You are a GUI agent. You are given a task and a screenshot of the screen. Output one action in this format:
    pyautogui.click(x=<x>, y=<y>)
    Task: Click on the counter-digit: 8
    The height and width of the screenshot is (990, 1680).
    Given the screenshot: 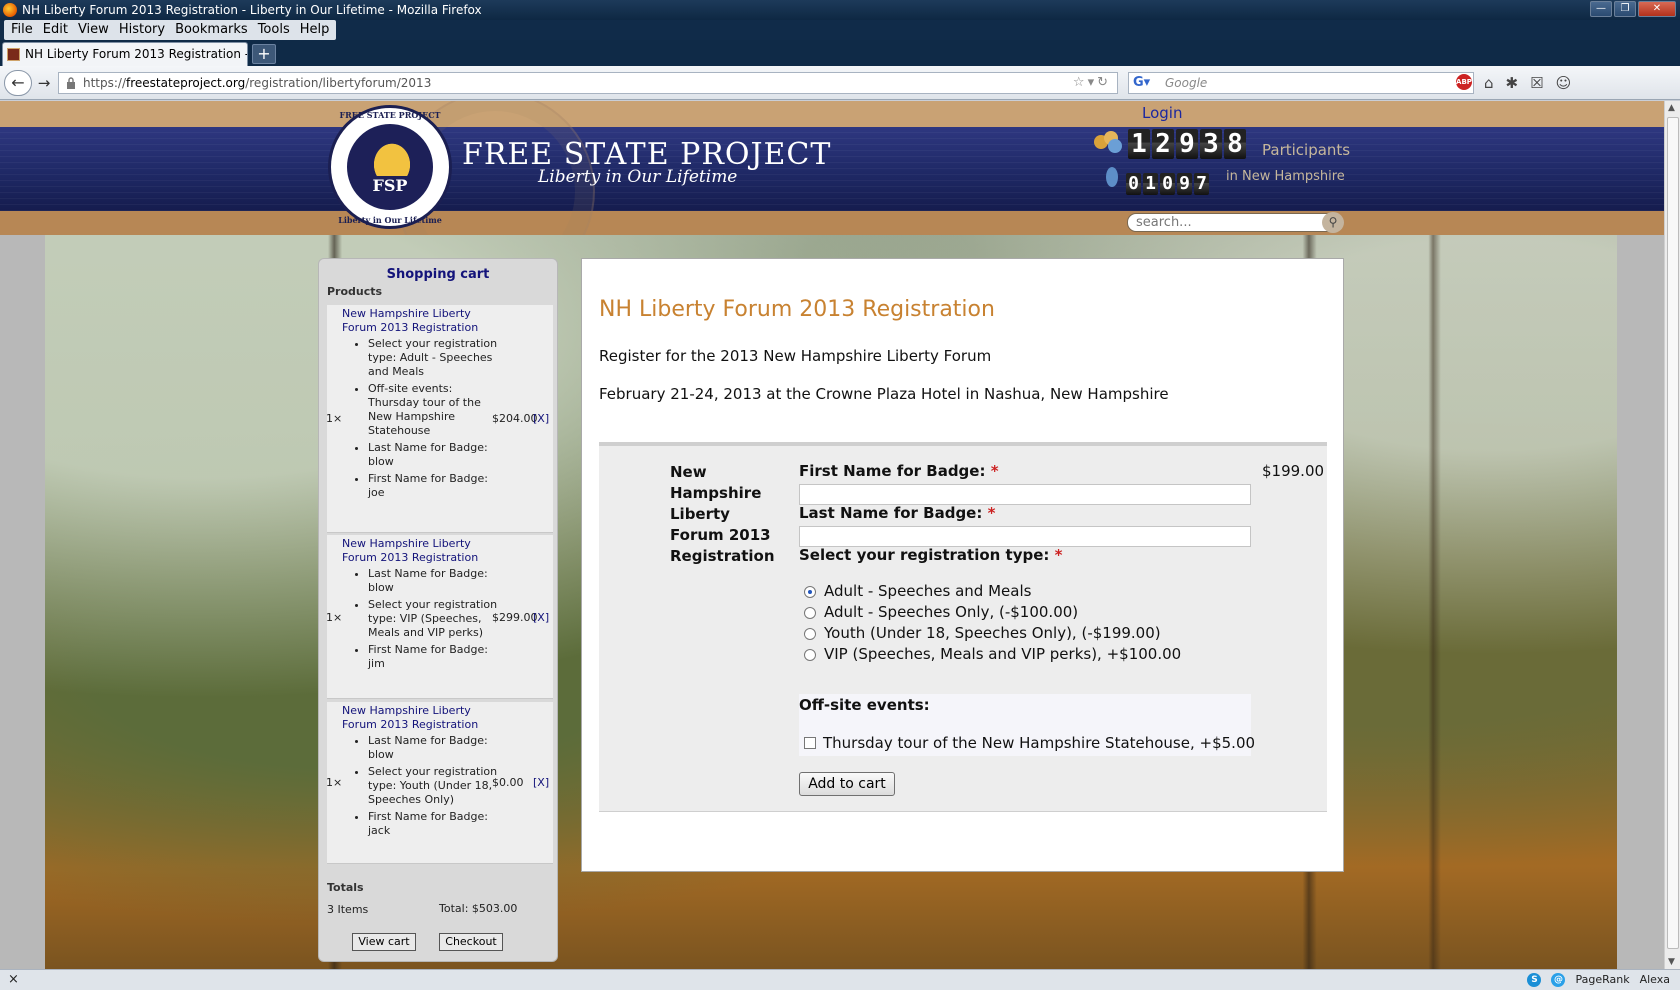 What is the action you would take?
    pyautogui.click(x=1235, y=144)
    